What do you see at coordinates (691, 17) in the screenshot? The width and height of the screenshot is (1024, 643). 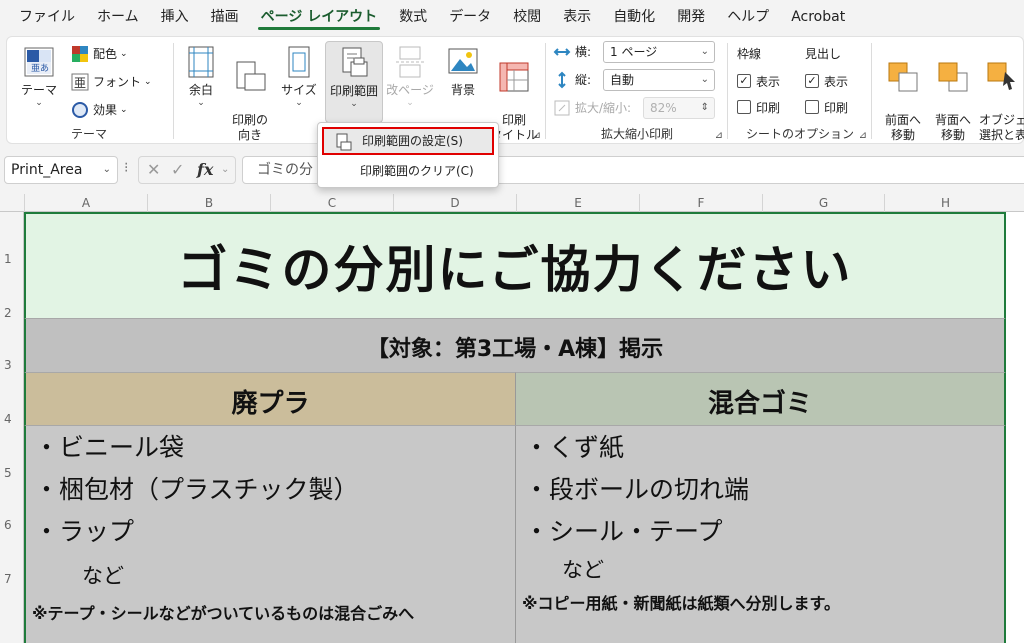 I see `tab-developer: 開発` at bounding box center [691, 17].